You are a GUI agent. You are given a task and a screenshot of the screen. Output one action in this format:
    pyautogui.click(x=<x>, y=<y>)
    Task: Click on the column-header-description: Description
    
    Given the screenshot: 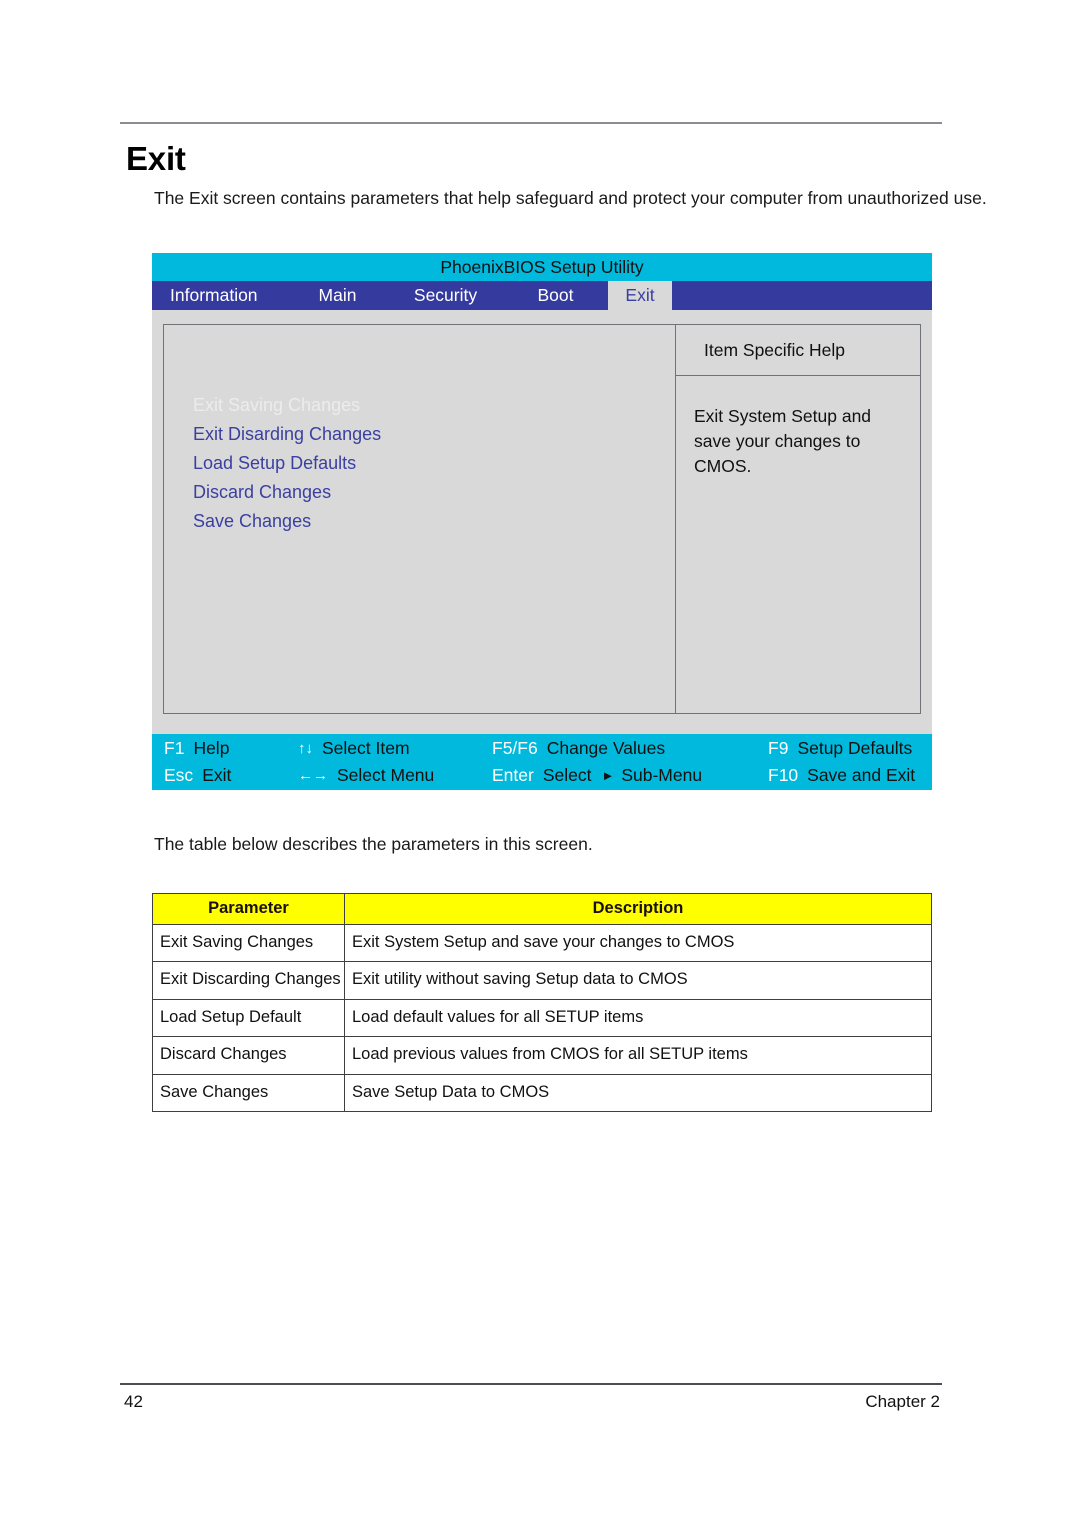 What is the action you would take?
    pyautogui.click(x=638, y=909)
    